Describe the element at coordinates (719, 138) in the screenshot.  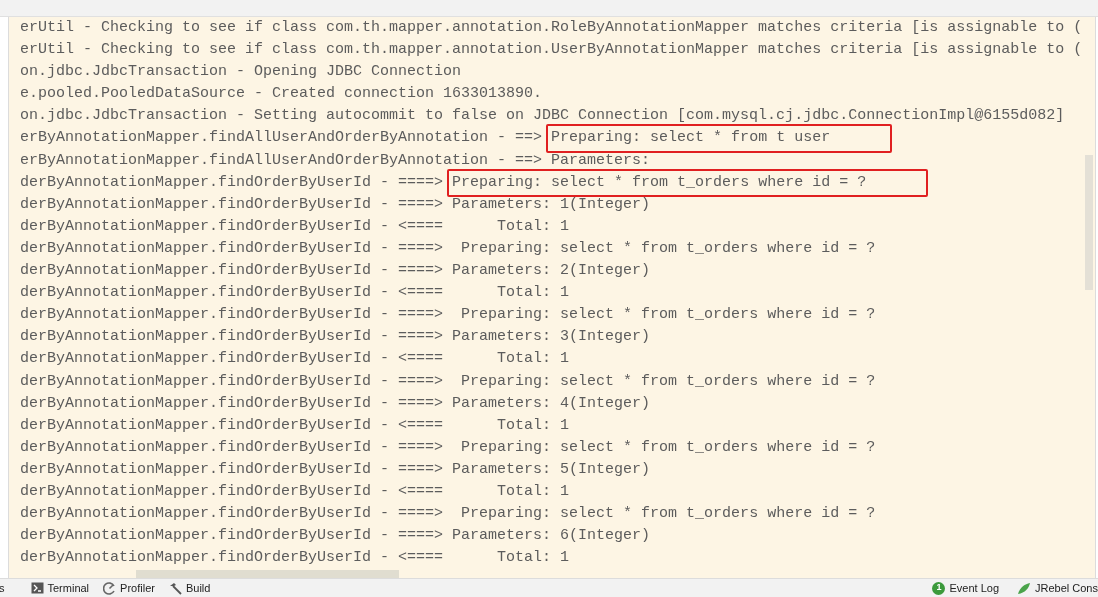
I see `highlighted-log-text: Preparing: select * from t user` at that location.